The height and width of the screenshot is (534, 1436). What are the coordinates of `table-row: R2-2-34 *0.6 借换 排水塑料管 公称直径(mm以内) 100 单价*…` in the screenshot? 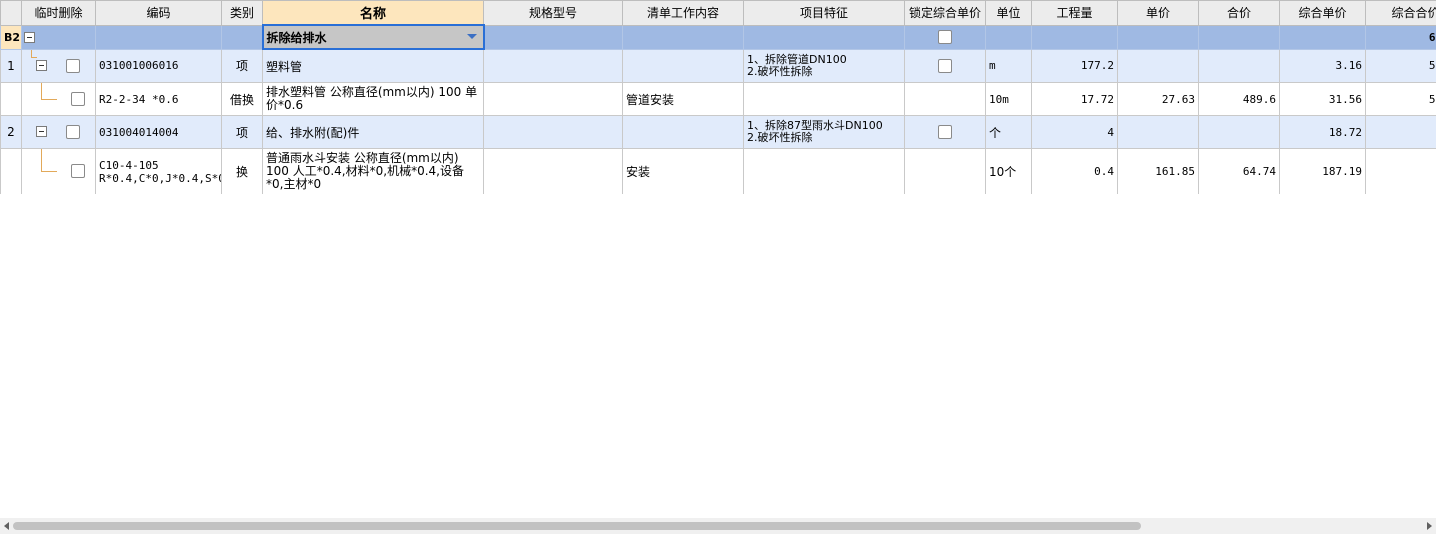 It's located at (718, 99).